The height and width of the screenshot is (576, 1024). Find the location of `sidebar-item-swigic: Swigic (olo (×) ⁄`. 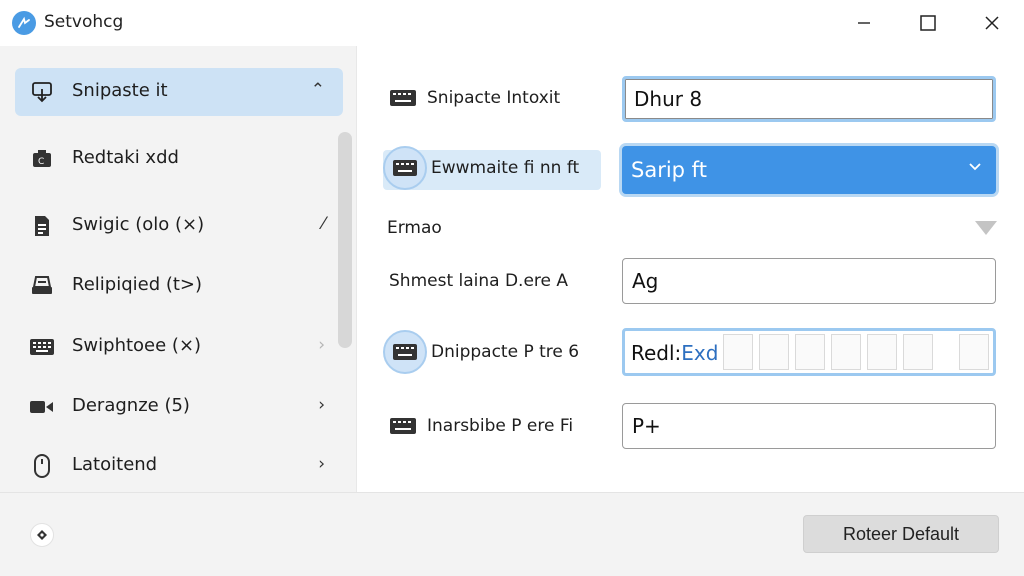

sidebar-item-swigic: Swigic (olo (×) ⁄ is located at coordinates (179, 226).